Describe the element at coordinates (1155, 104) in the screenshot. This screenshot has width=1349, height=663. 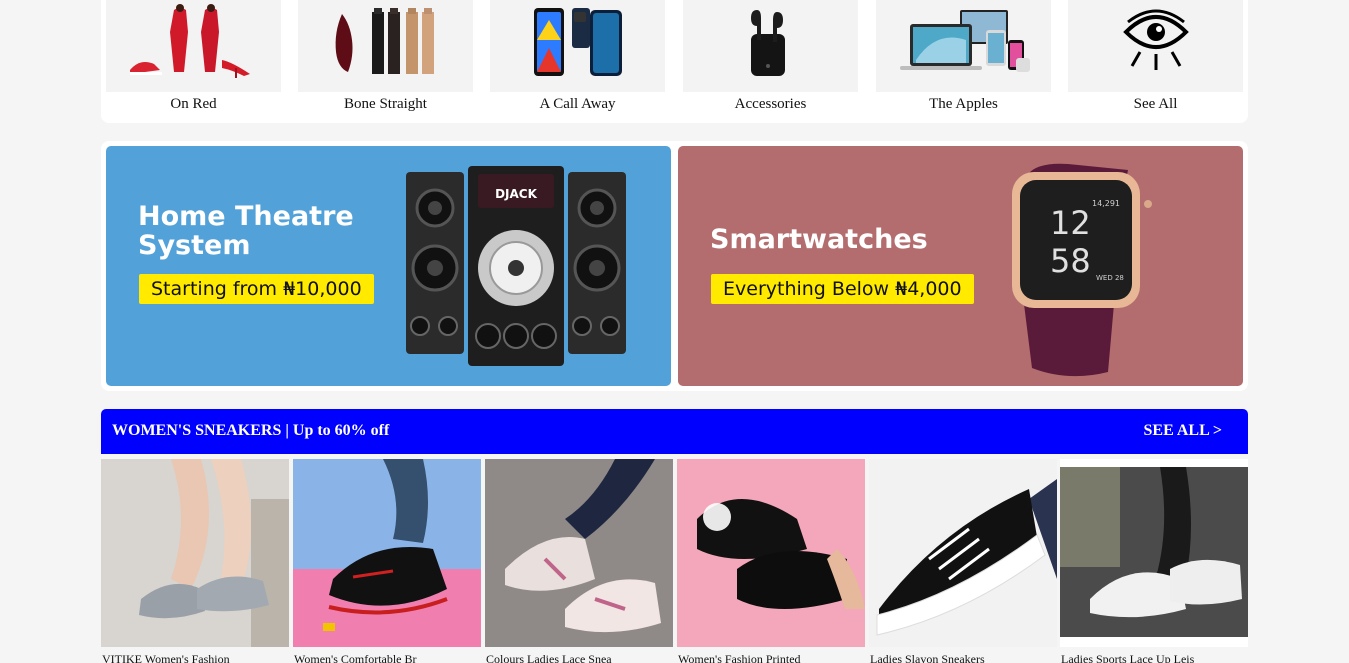
I see `category-label: See All` at that location.